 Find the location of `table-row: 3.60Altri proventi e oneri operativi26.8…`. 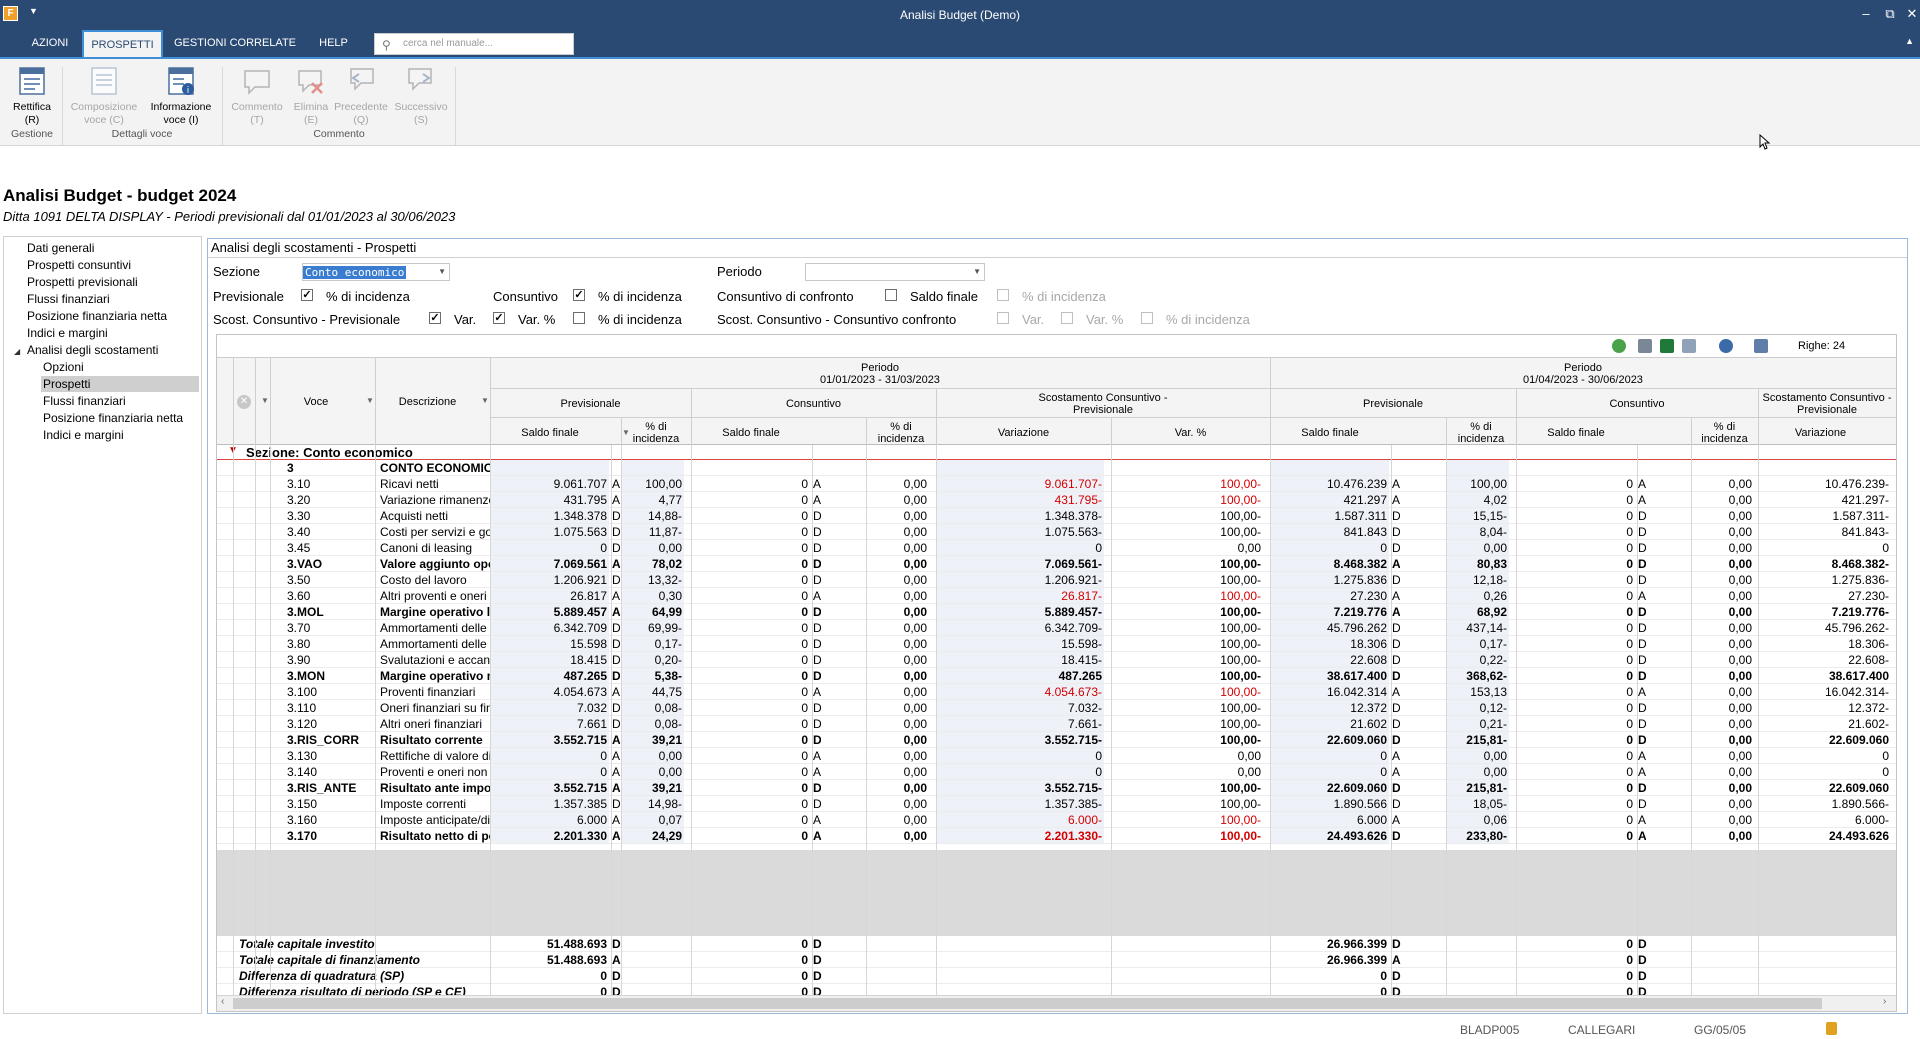

table-row: 3.60Altri proventi e oneri operativi26.8… is located at coordinates (1056, 596).